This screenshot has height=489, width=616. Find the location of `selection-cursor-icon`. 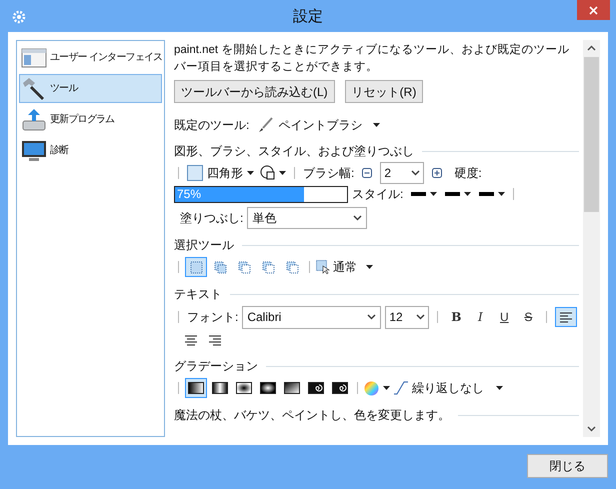

selection-cursor-icon is located at coordinates (323, 267).